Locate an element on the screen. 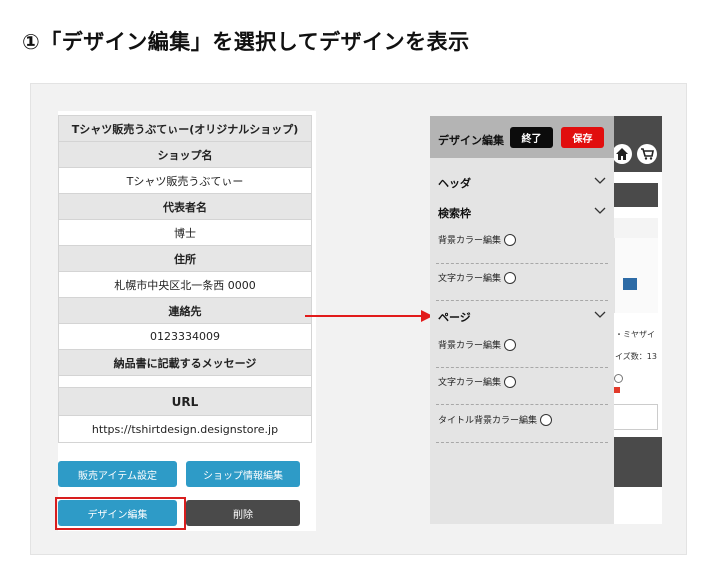  page-title-bg-color-item: タイトル背景カラー編集 is located at coordinates (495, 419).